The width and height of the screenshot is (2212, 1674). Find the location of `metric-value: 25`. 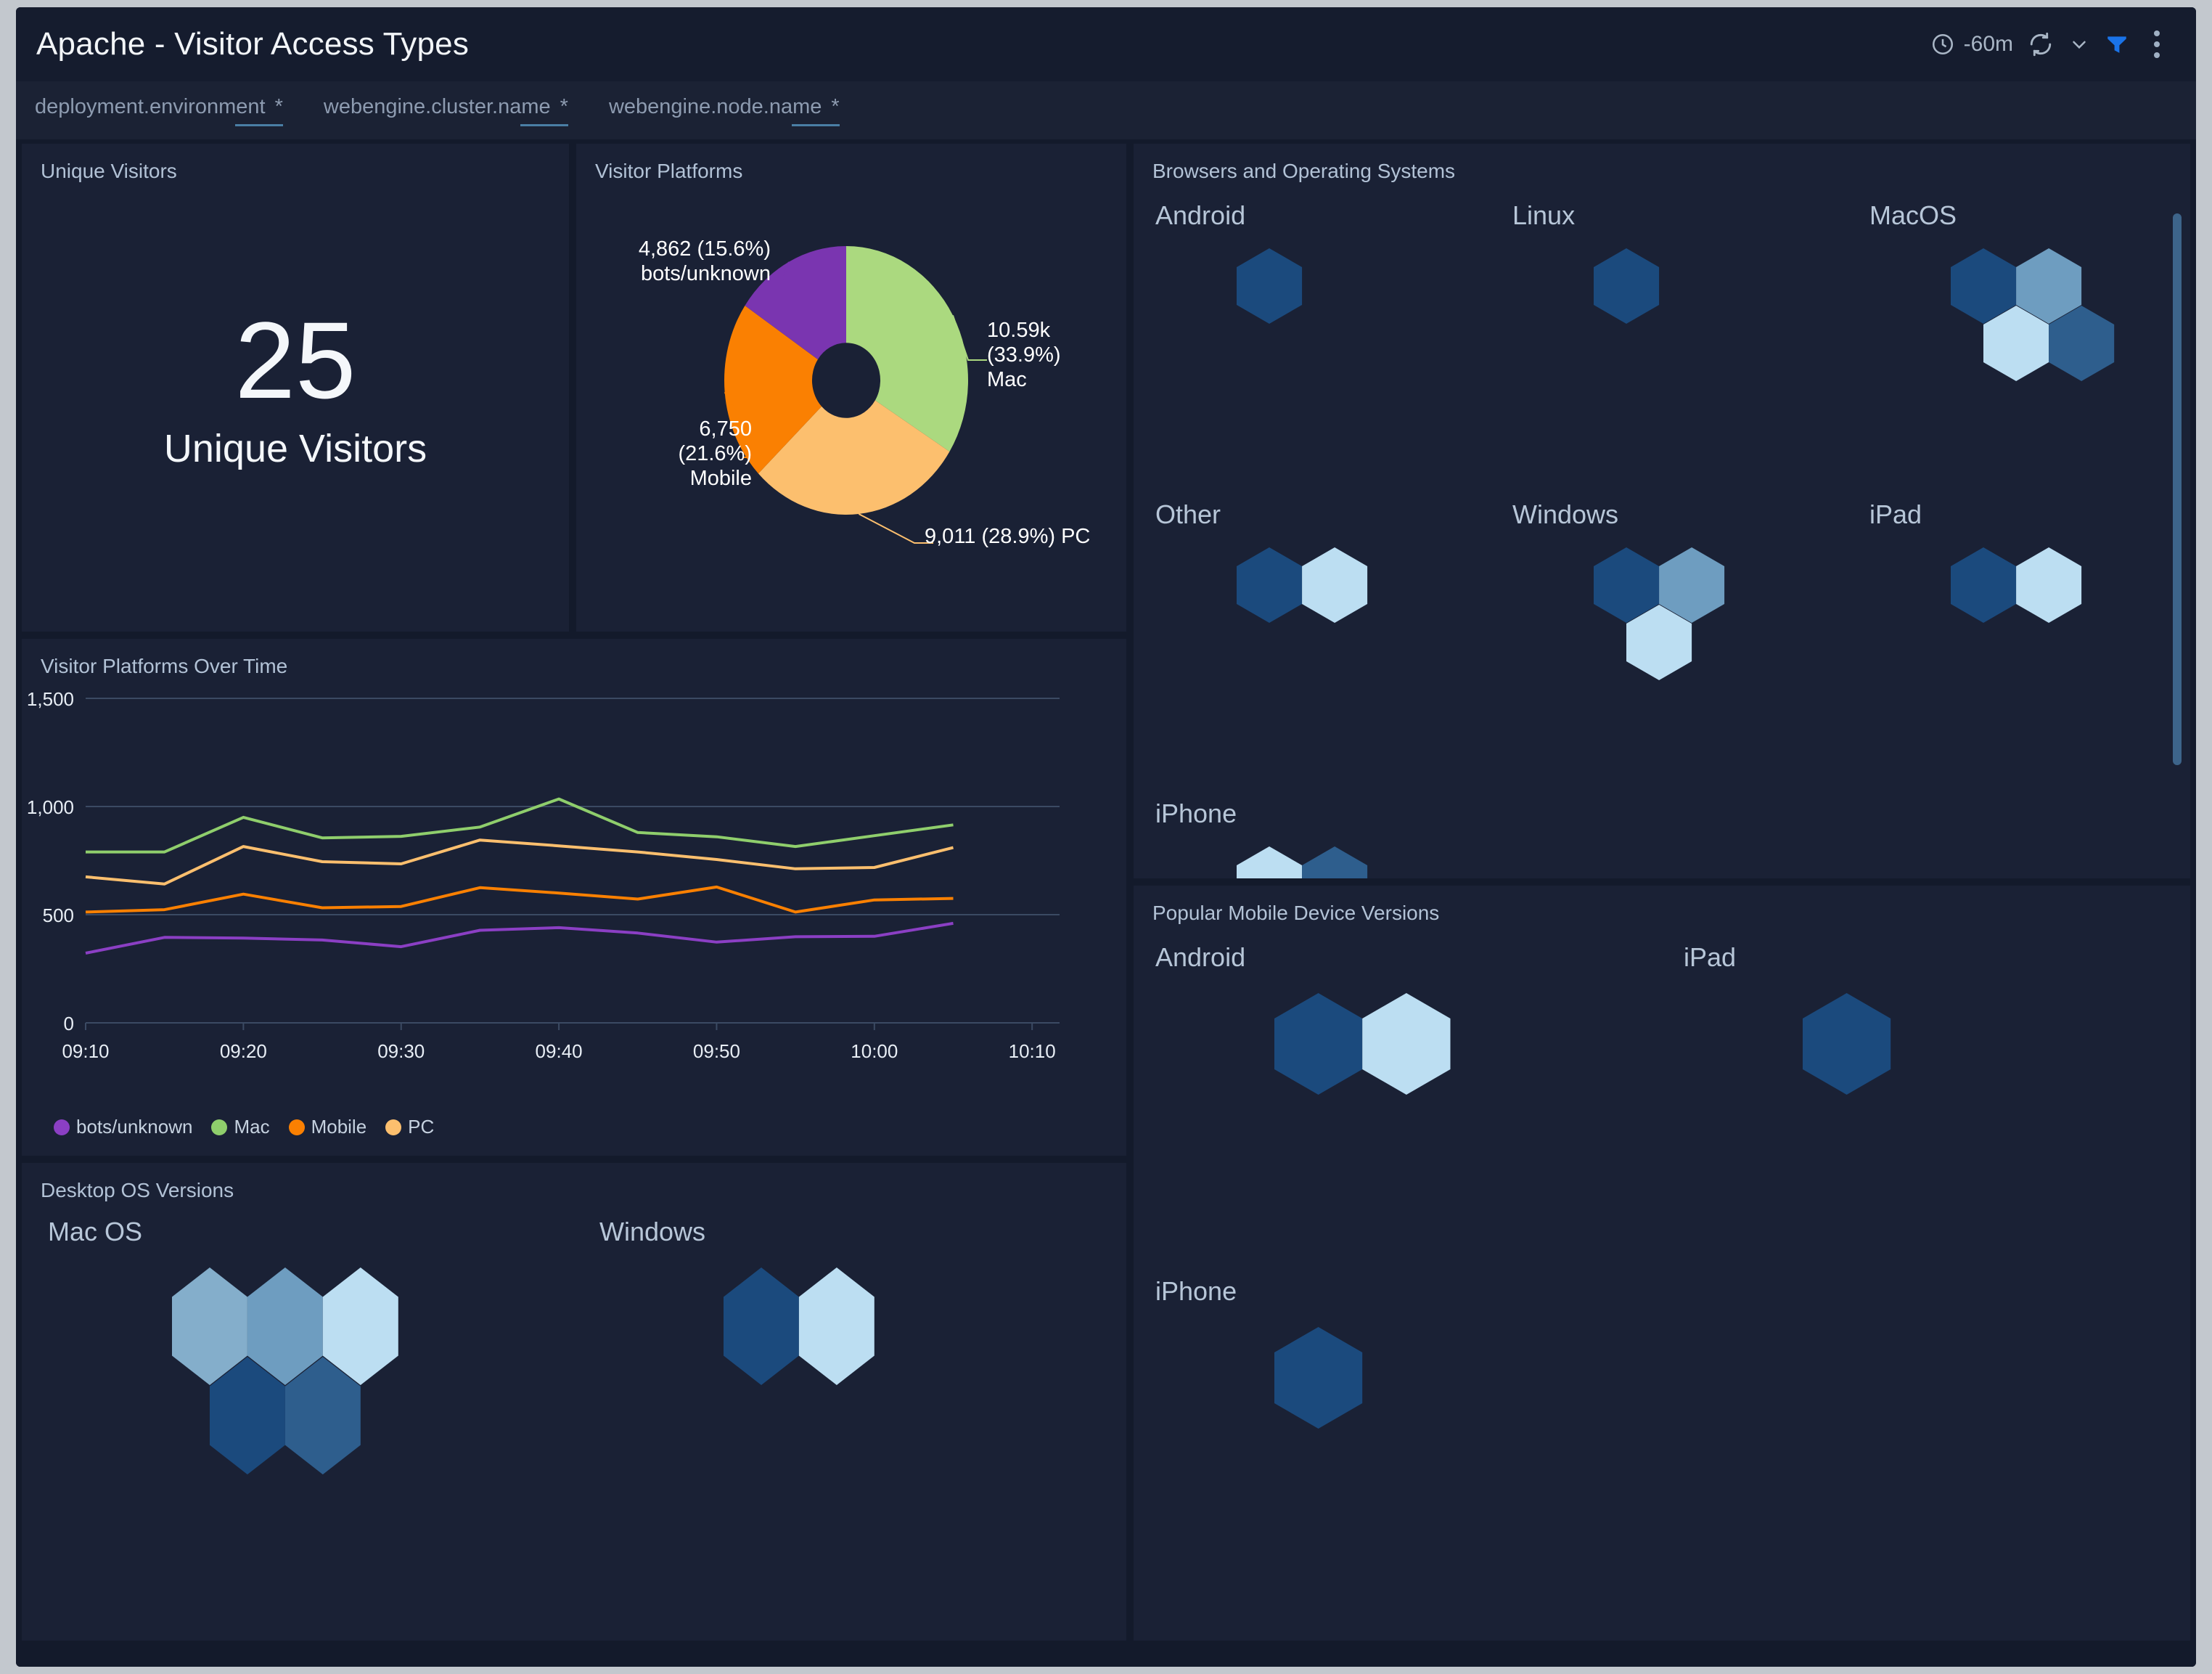

metric-value: 25 is located at coordinates (295, 360).